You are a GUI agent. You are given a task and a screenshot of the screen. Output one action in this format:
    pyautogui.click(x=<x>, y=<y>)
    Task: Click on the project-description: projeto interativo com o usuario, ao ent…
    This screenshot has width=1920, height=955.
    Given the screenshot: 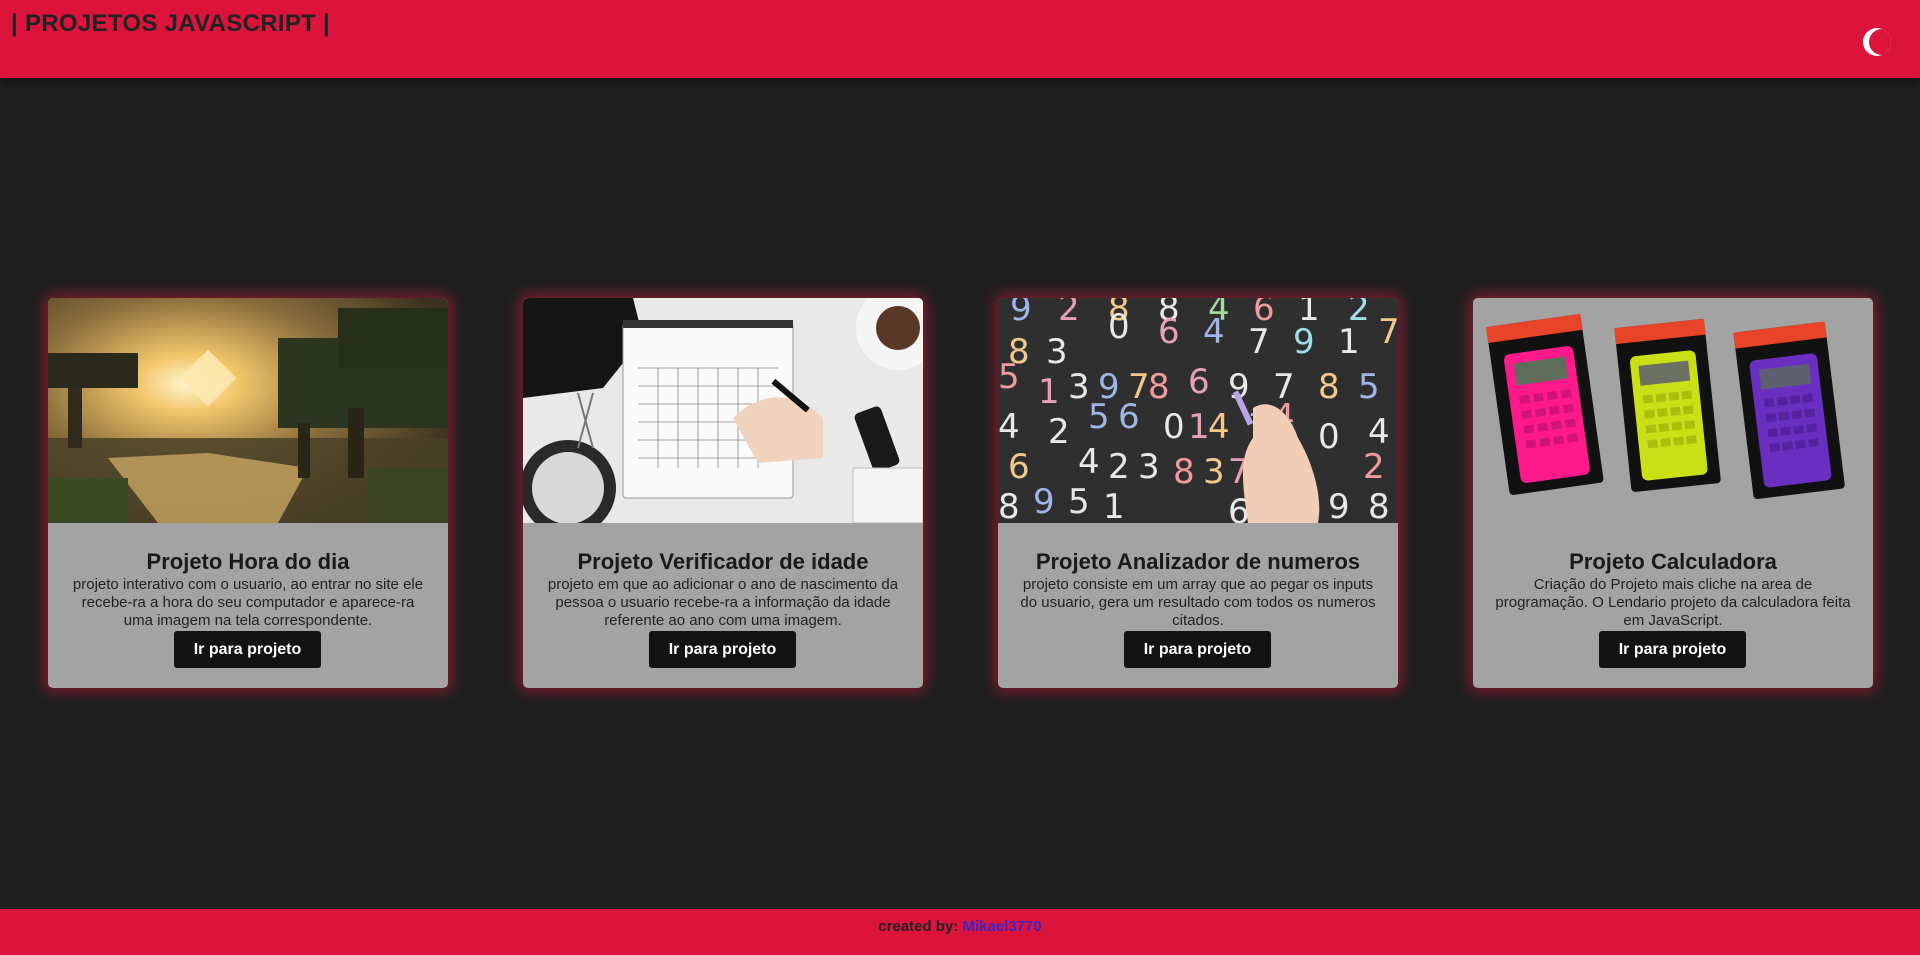 What is the action you would take?
    pyautogui.click(x=248, y=602)
    